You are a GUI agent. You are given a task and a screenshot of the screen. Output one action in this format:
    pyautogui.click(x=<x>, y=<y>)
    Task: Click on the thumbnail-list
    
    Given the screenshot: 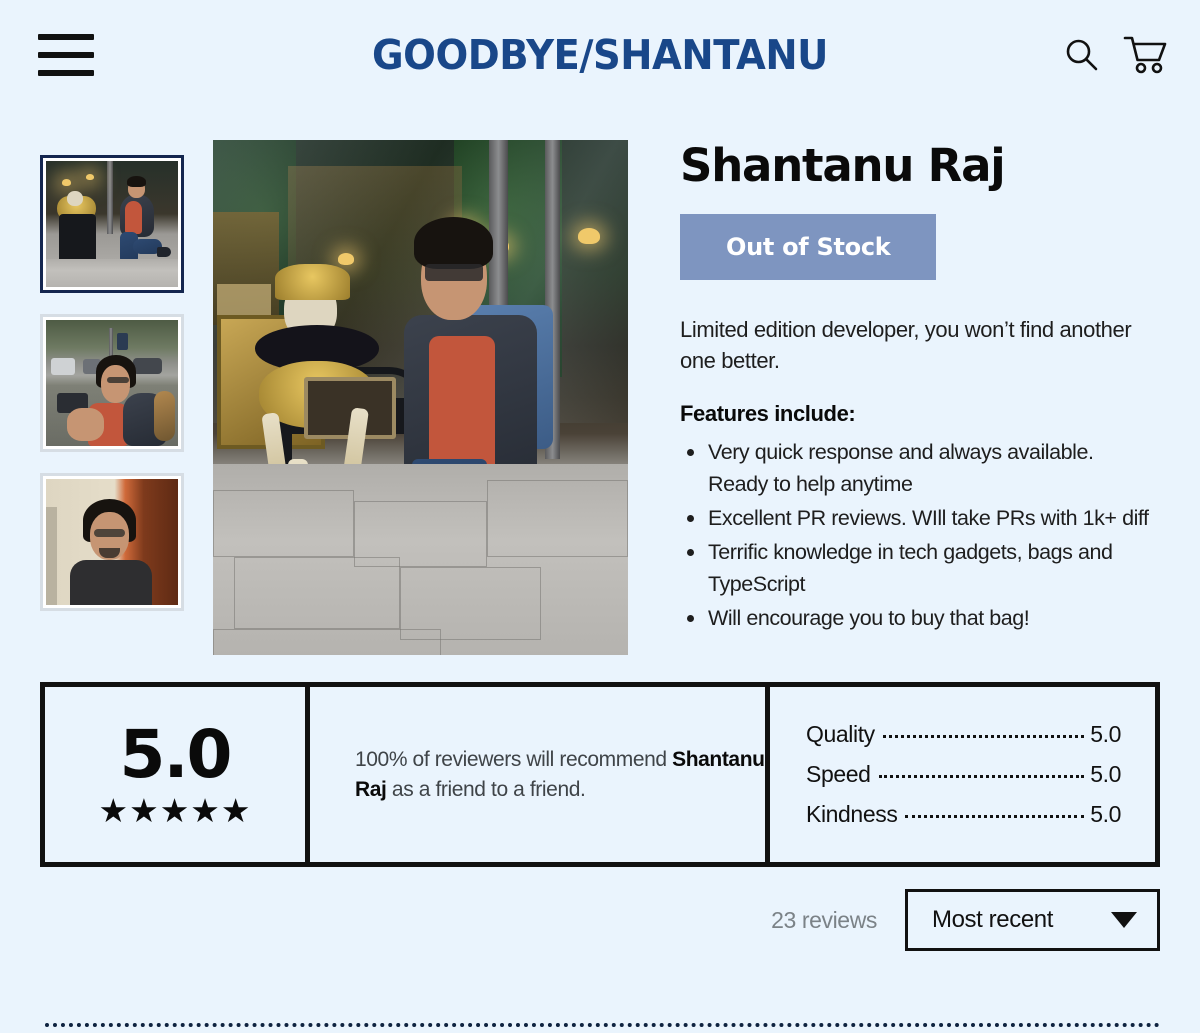 What is the action you would take?
    pyautogui.click(x=115, y=397)
    